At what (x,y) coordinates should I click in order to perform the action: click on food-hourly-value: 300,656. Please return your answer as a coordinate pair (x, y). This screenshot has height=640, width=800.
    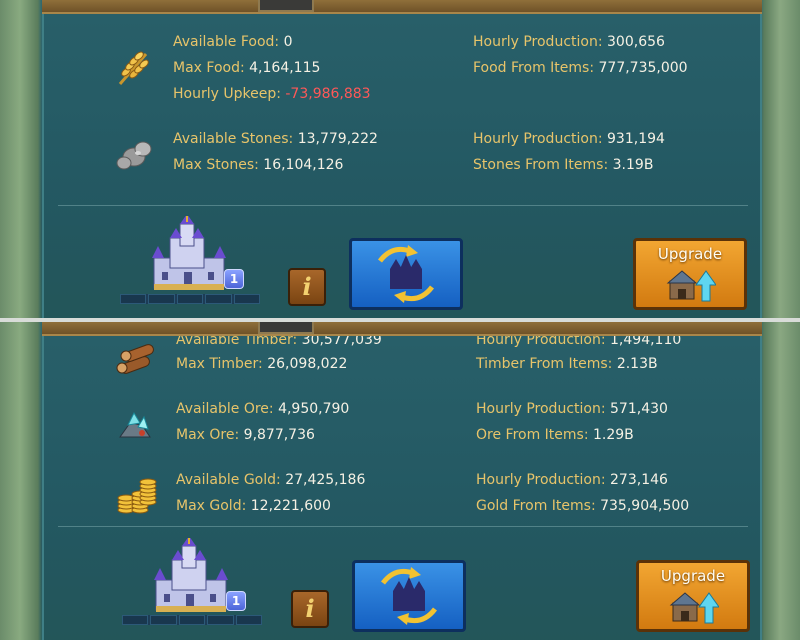
    Looking at the image, I should click on (636, 42).